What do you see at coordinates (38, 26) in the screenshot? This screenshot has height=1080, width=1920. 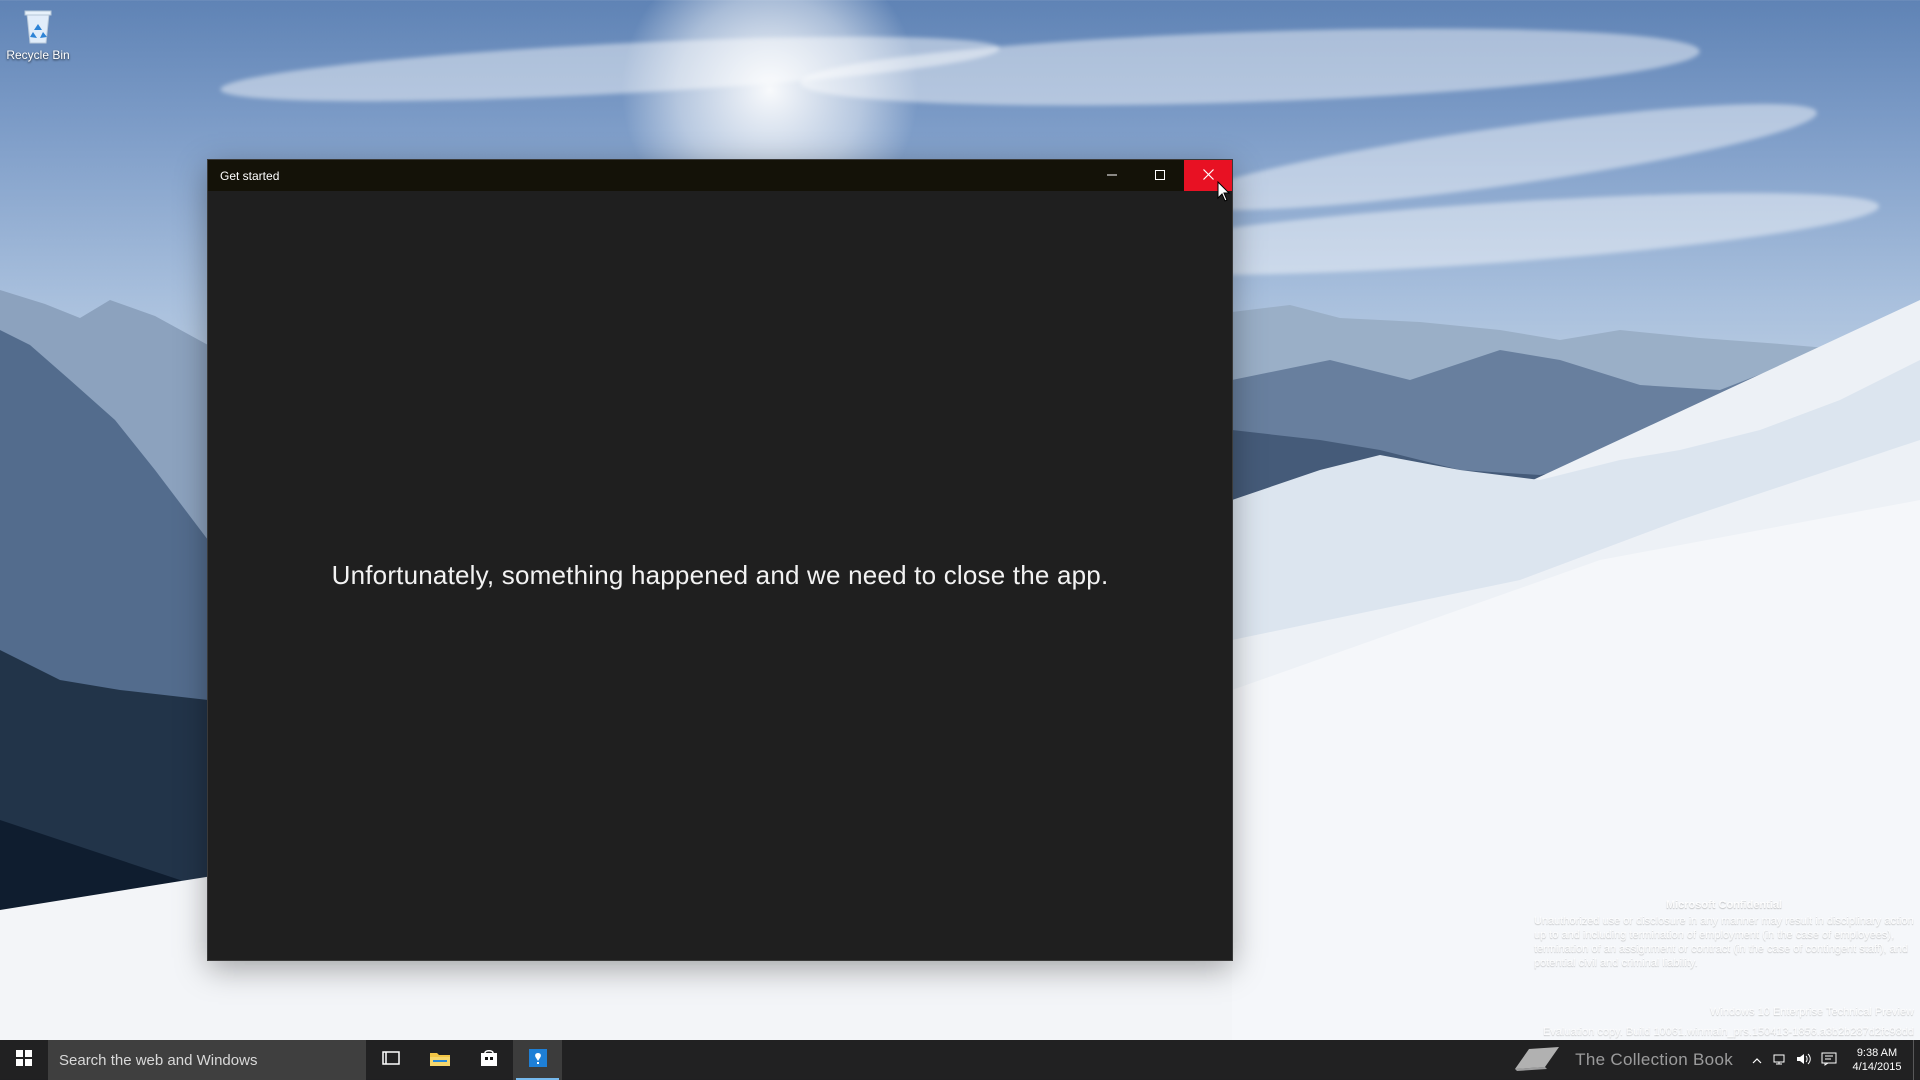 I see `recycle-bin-icon` at bounding box center [38, 26].